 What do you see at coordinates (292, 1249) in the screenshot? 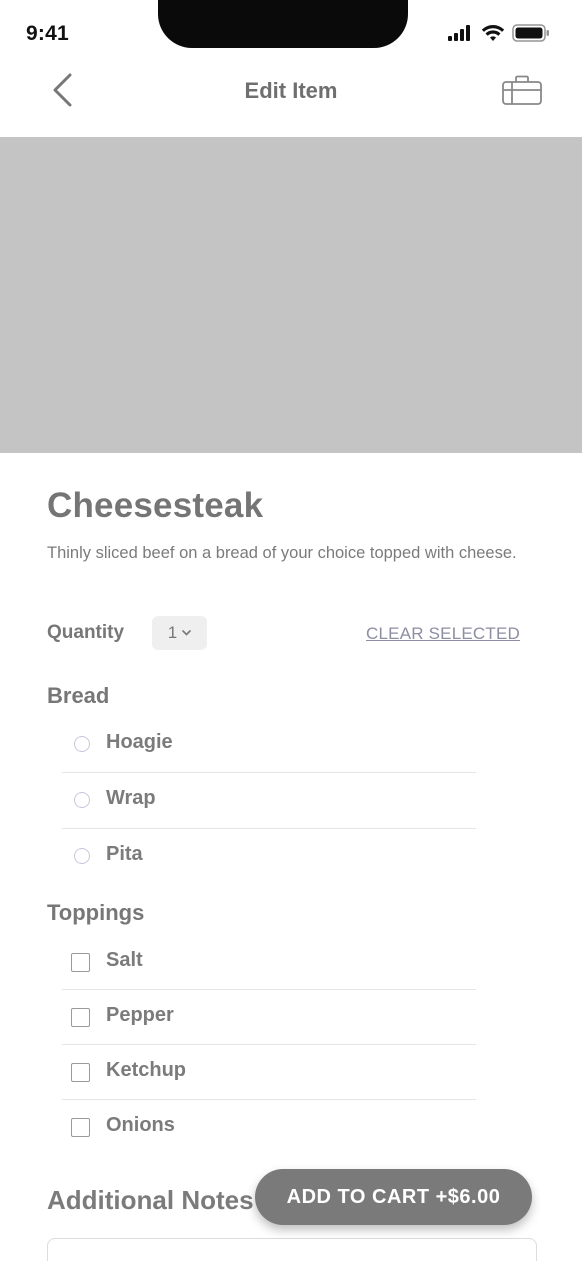
I see `notes-input` at bounding box center [292, 1249].